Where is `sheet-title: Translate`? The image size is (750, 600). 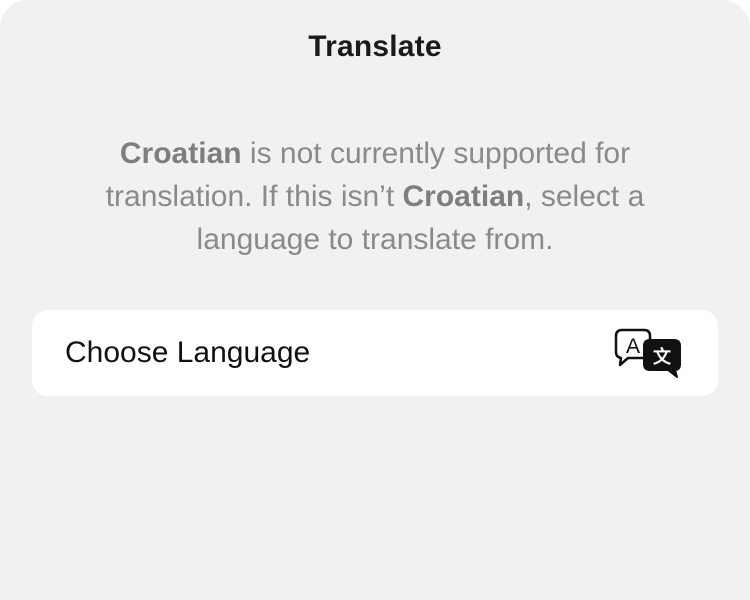
sheet-title: Translate is located at coordinates (375, 46).